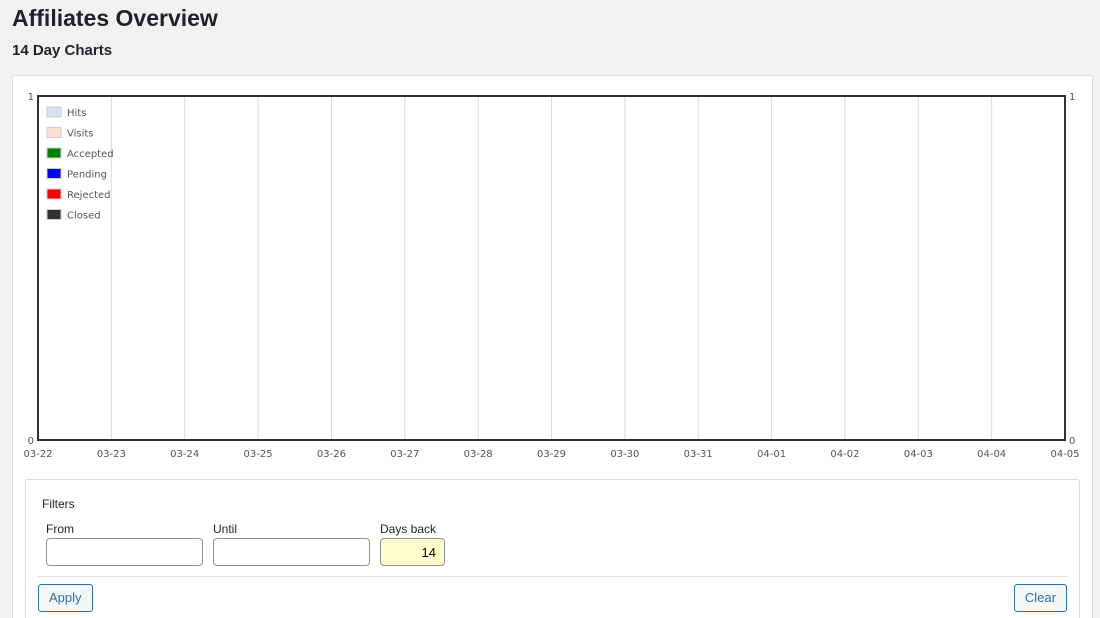 The image size is (1100, 618). Describe the element at coordinates (111, 454) in the screenshot. I see `x-tick-label: 03-23` at that location.